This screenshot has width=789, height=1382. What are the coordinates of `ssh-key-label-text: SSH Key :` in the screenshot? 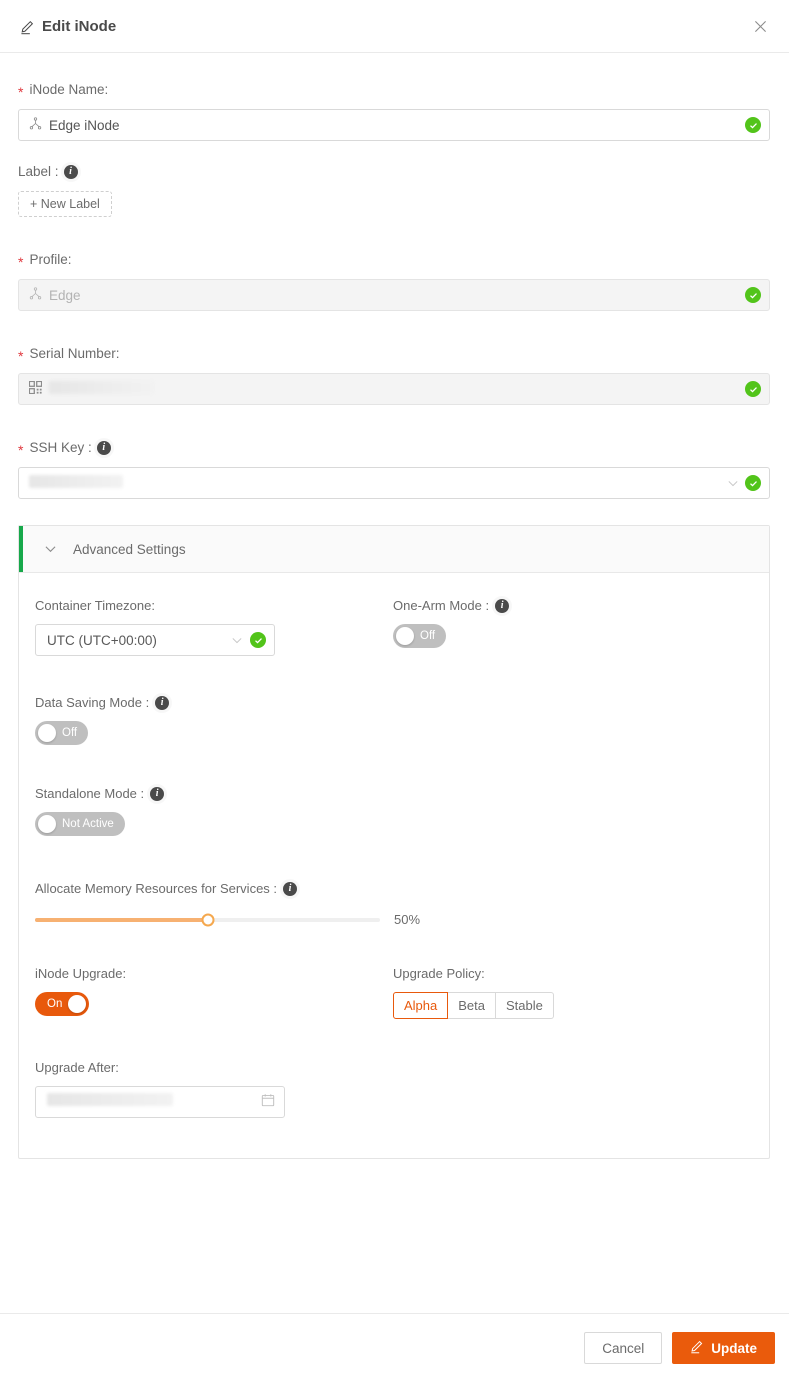 It's located at (60, 447).